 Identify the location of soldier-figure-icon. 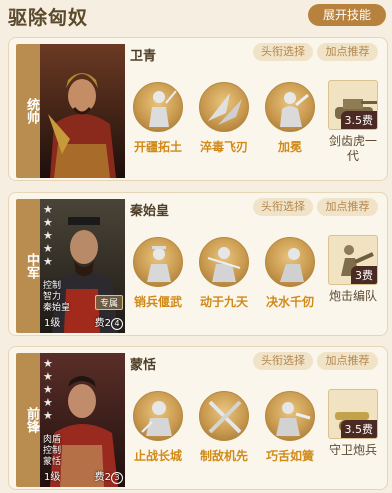
(224, 262).